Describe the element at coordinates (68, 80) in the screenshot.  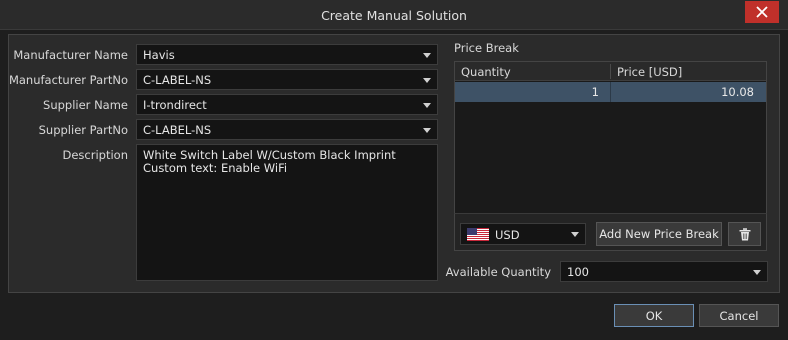
I see `manufacturer-partno-label: Manufacturer PartNo` at that location.